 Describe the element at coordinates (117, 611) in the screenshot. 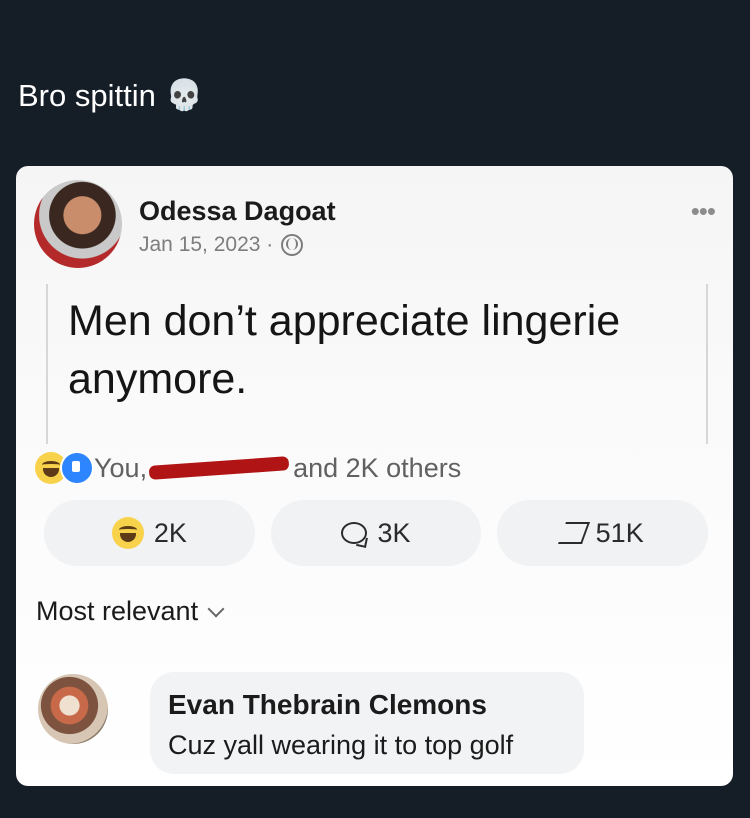

I see `sort-label: Most relevant` at that location.